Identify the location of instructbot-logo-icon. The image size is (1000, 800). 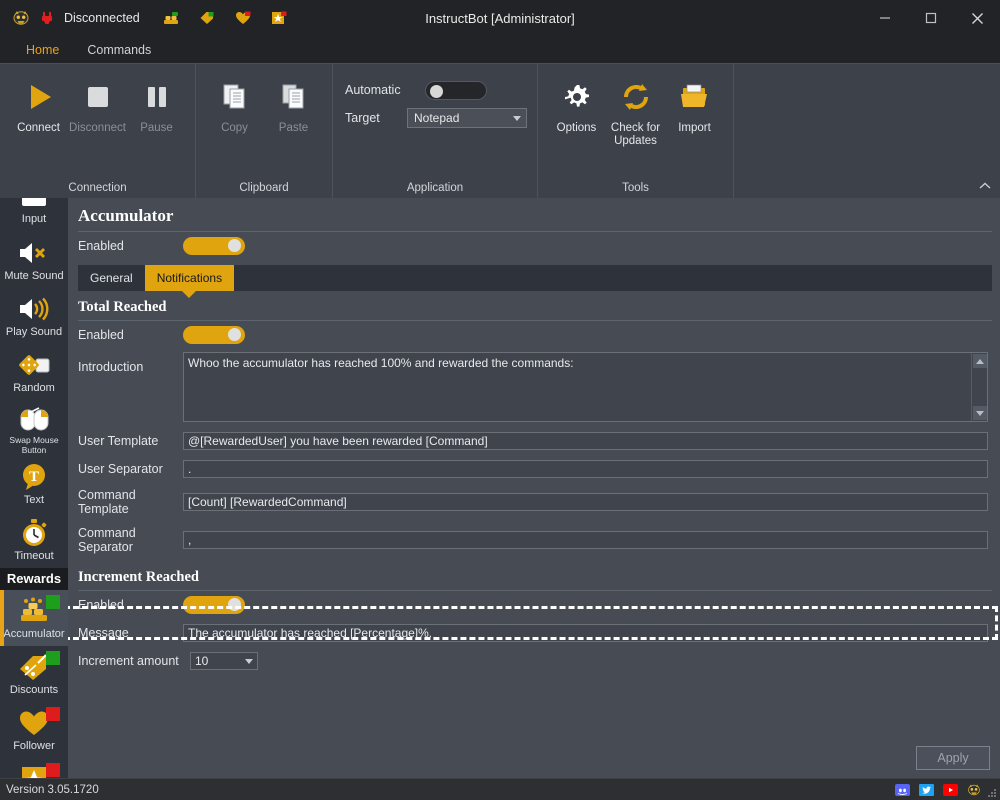
(21, 18).